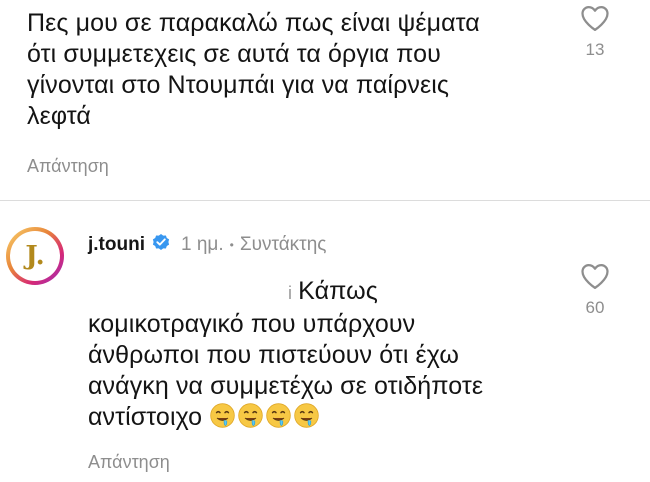 Image resolution: width=650 pixels, height=482 pixels. I want to click on divider, so click(325, 200).